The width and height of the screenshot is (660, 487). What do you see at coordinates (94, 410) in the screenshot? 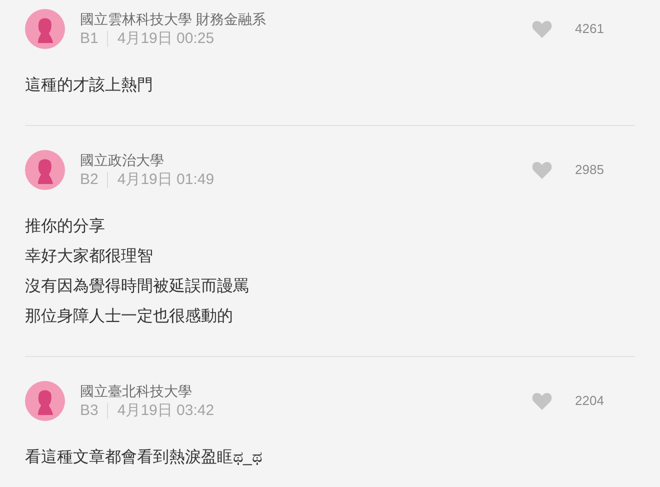
I see `floor-number: B3` at bounding box center [94, 410].